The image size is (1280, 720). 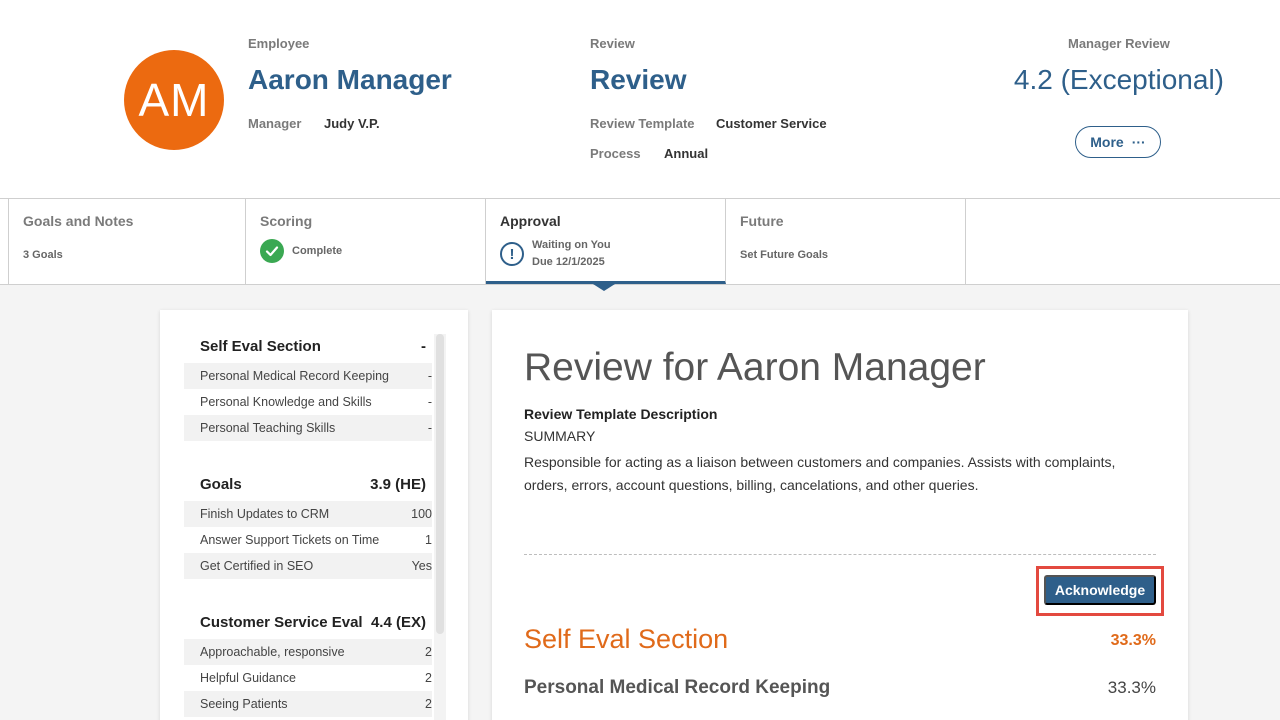 What do you see at coordinates (279, 43) in the screenshot?
I see `employee-label: Employee` at bounding box center [279, 43].